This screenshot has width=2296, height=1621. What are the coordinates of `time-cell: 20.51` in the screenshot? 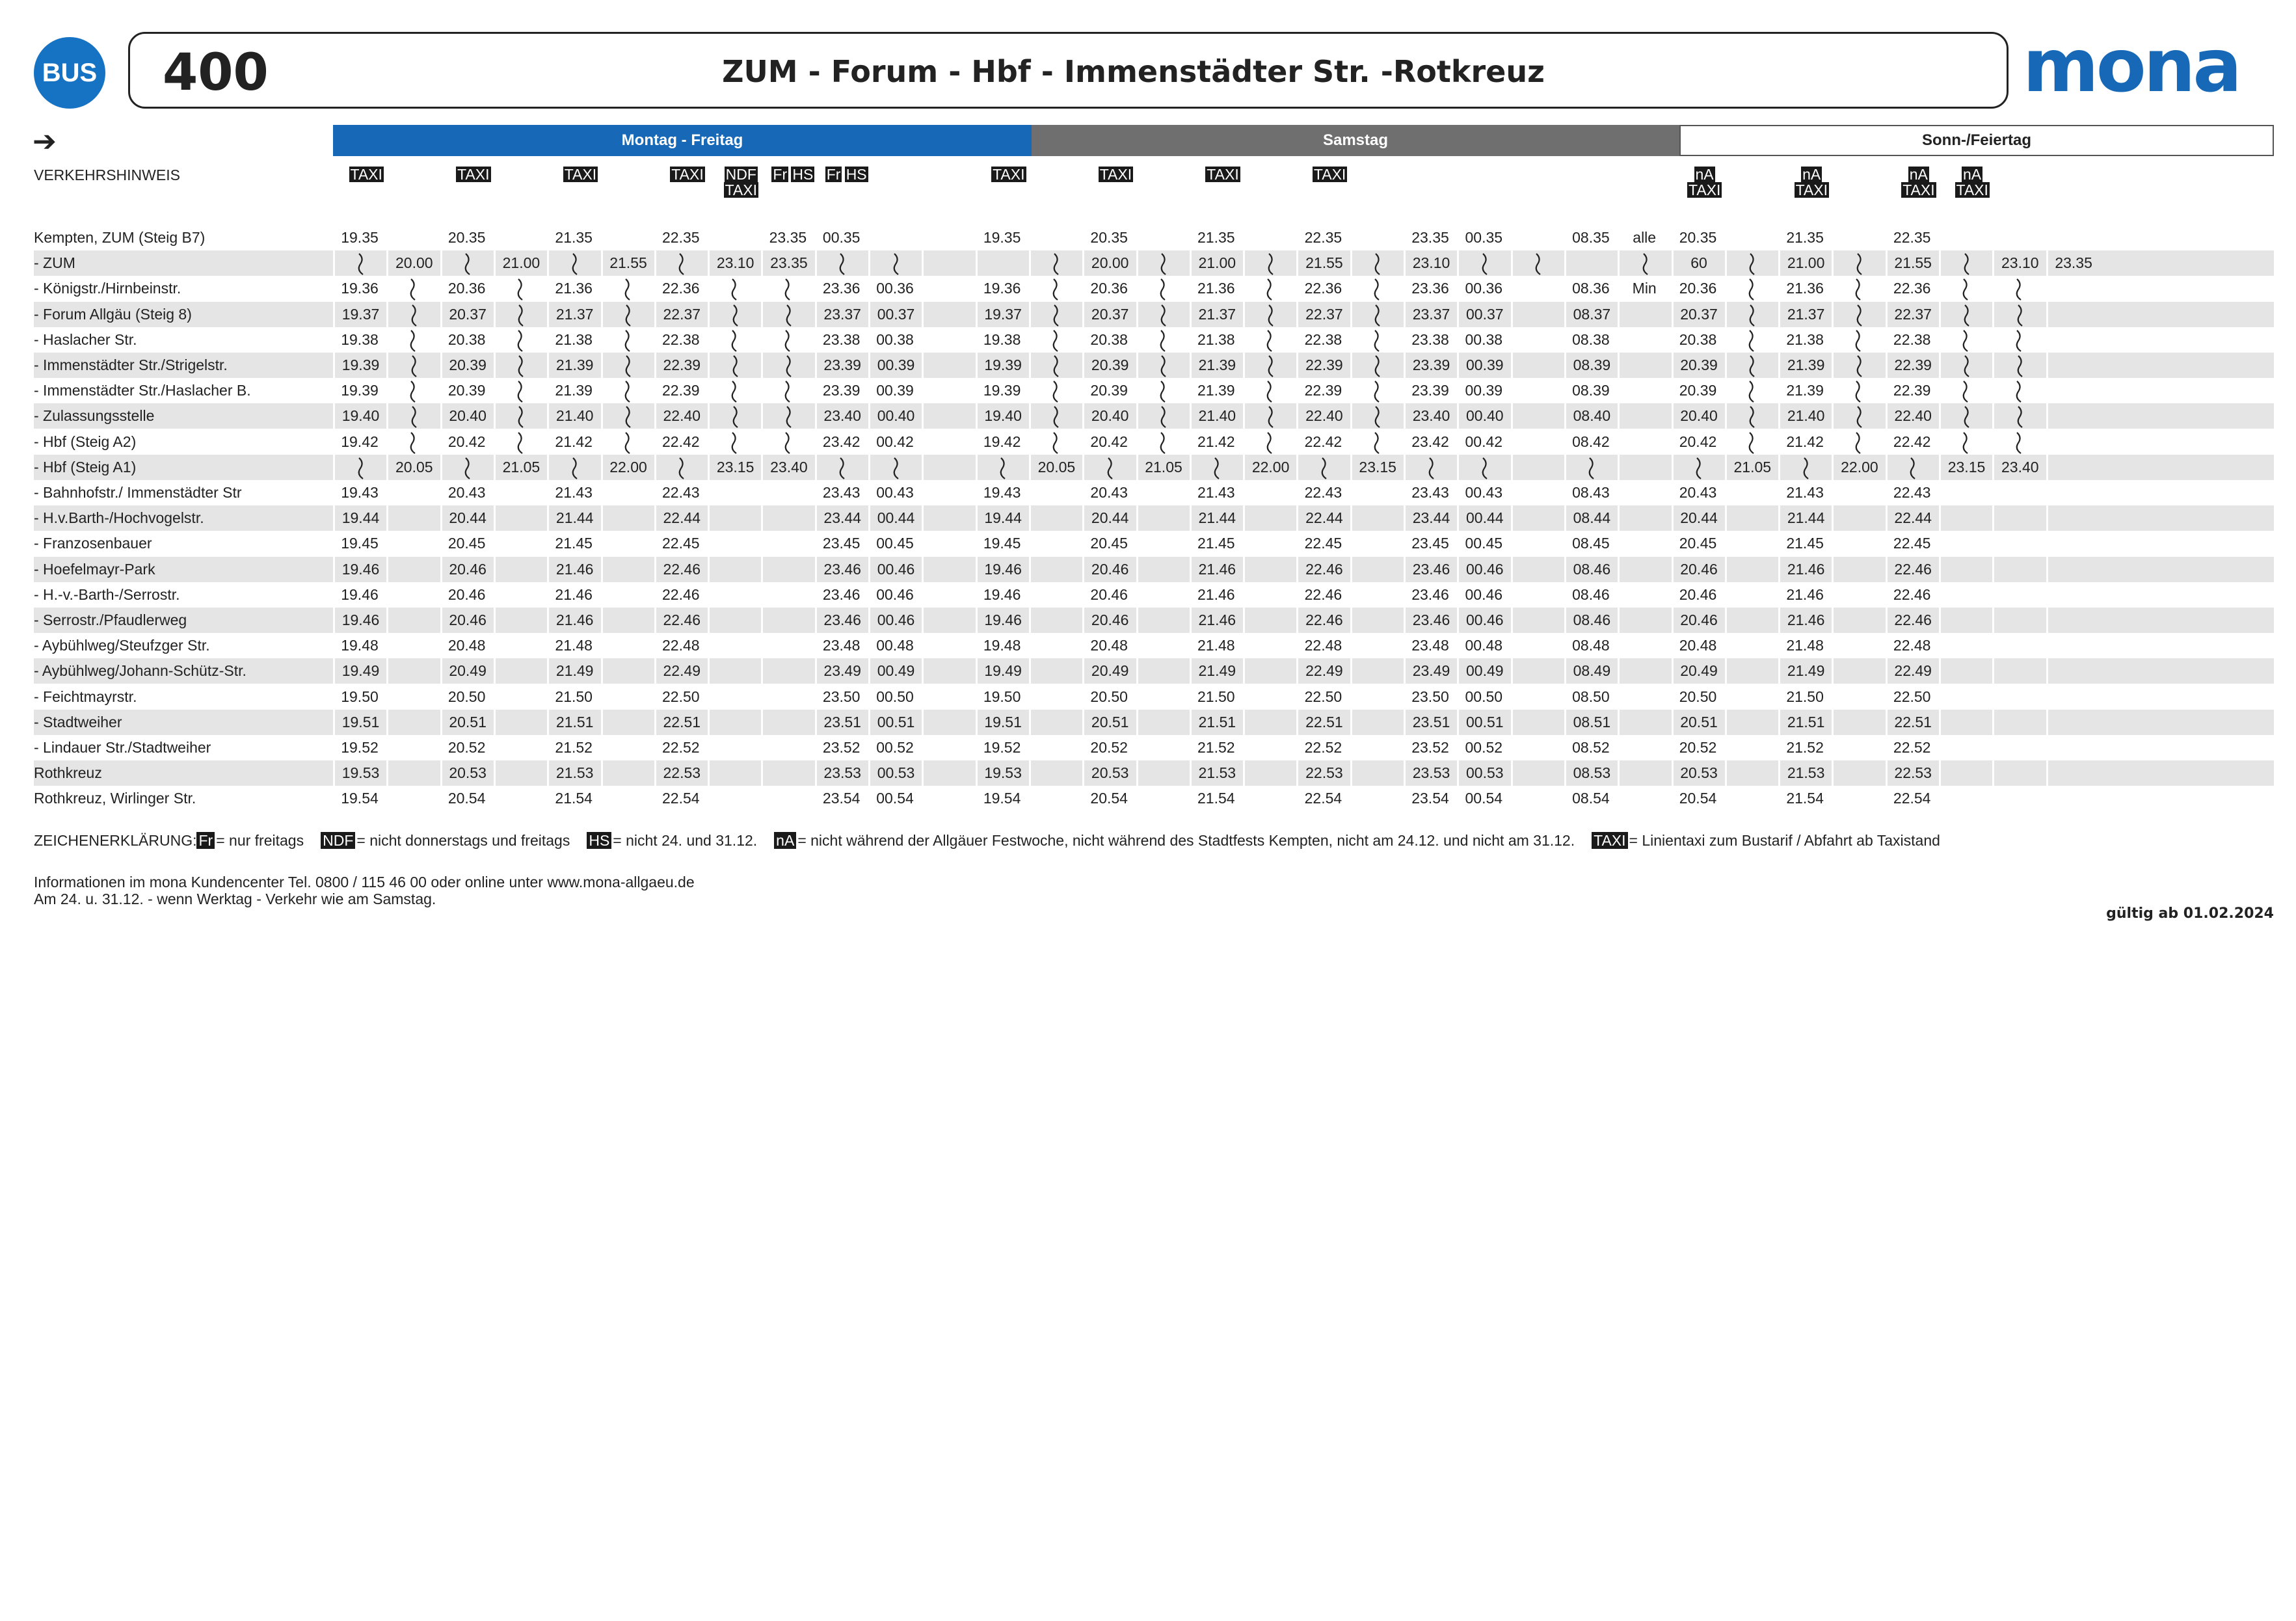 It's located at (467, 722).